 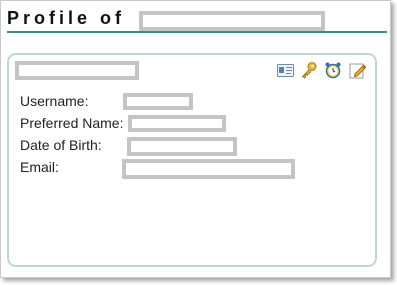 I want to click on page-title: Profile of, so click(x=66, y=18).